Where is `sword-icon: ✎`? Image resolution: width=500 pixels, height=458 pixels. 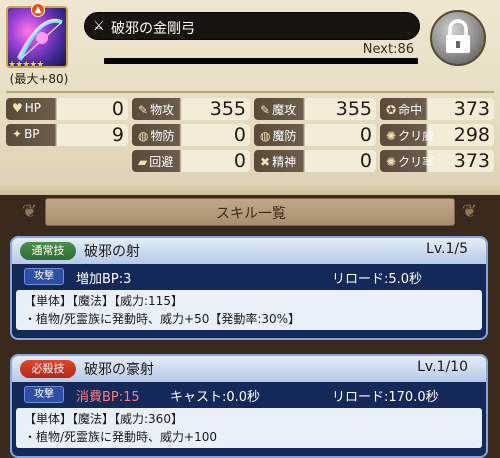
sword-icon: ✎ is located at coordinates (143, 110).